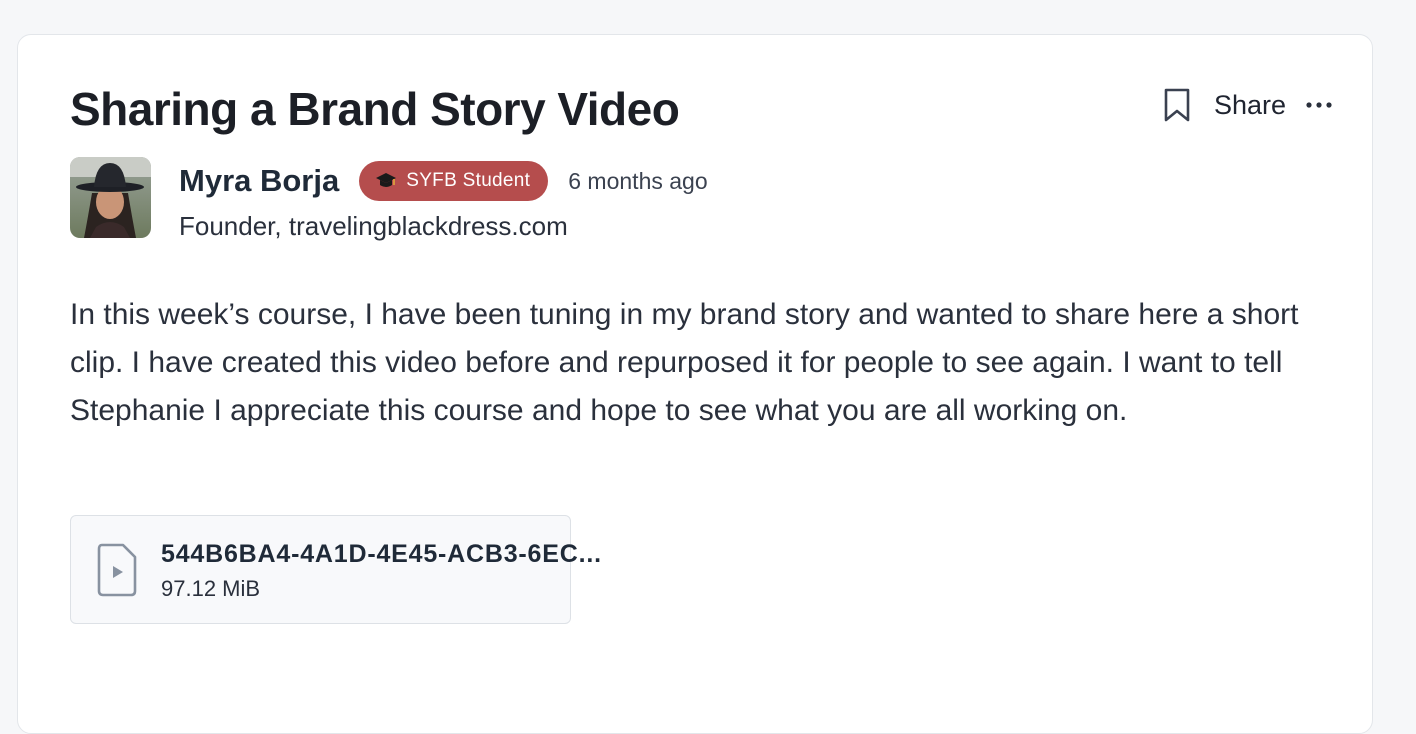 This screenshot has height=734, width=1416. I want to click on attachment-file-size: 97.12 MiB, so click(211, 588).